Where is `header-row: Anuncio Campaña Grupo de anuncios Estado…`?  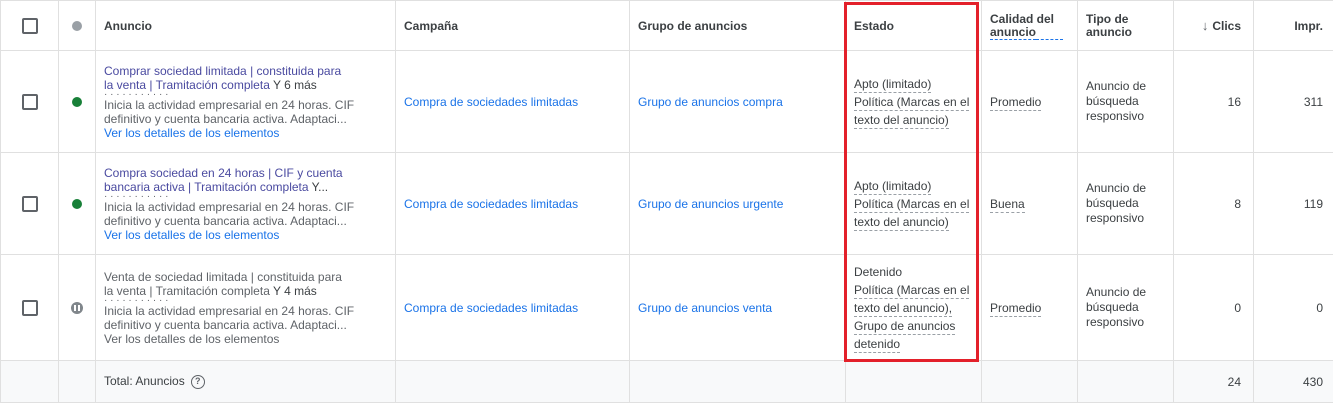 header-row: Anuncio Campaña Grupo de anuncios Estado… is located at coordinates (666, 25).